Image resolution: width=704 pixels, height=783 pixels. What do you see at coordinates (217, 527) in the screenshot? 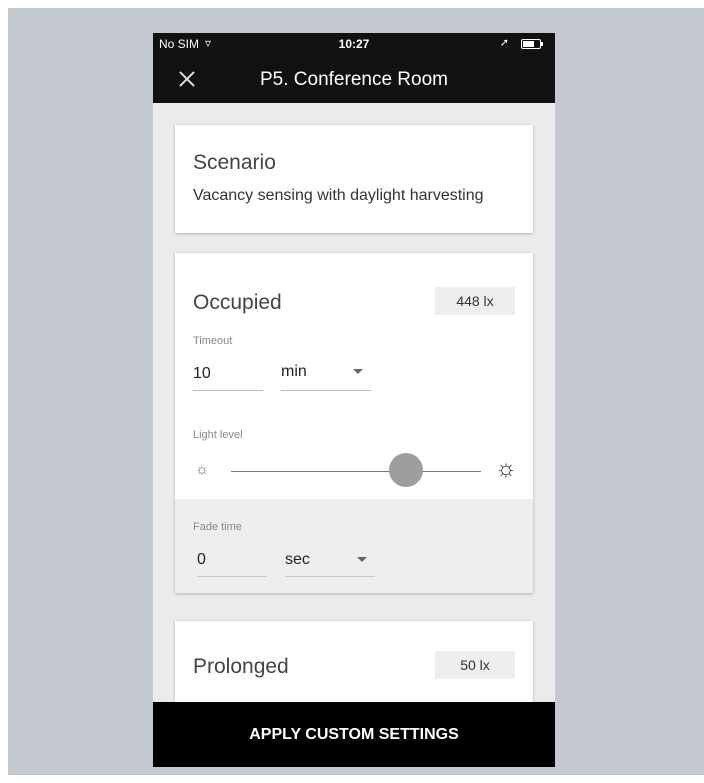
I see `fade-time-label: Fade time` at bounding box center [217, 527].